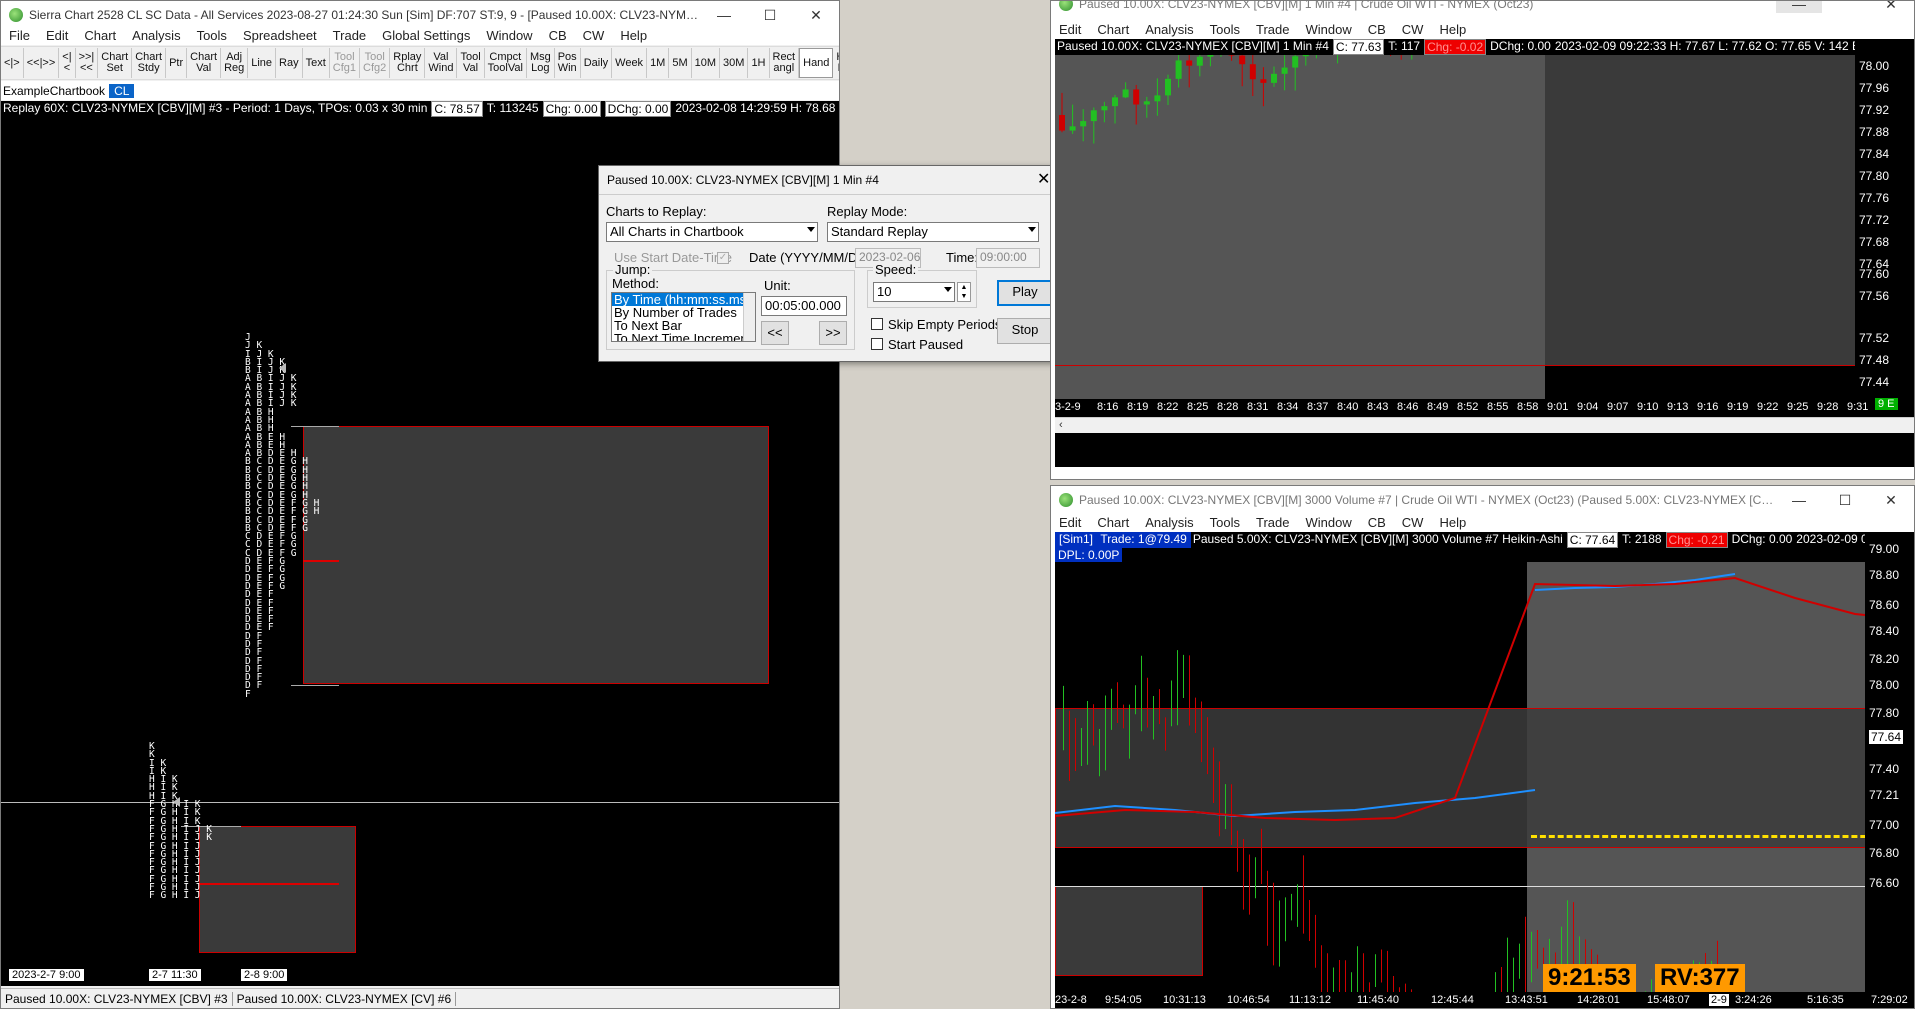 This screenshot has height=1009, width=1915. I want to click on toolbar-button-4: Chart Set, so click(115, 63).